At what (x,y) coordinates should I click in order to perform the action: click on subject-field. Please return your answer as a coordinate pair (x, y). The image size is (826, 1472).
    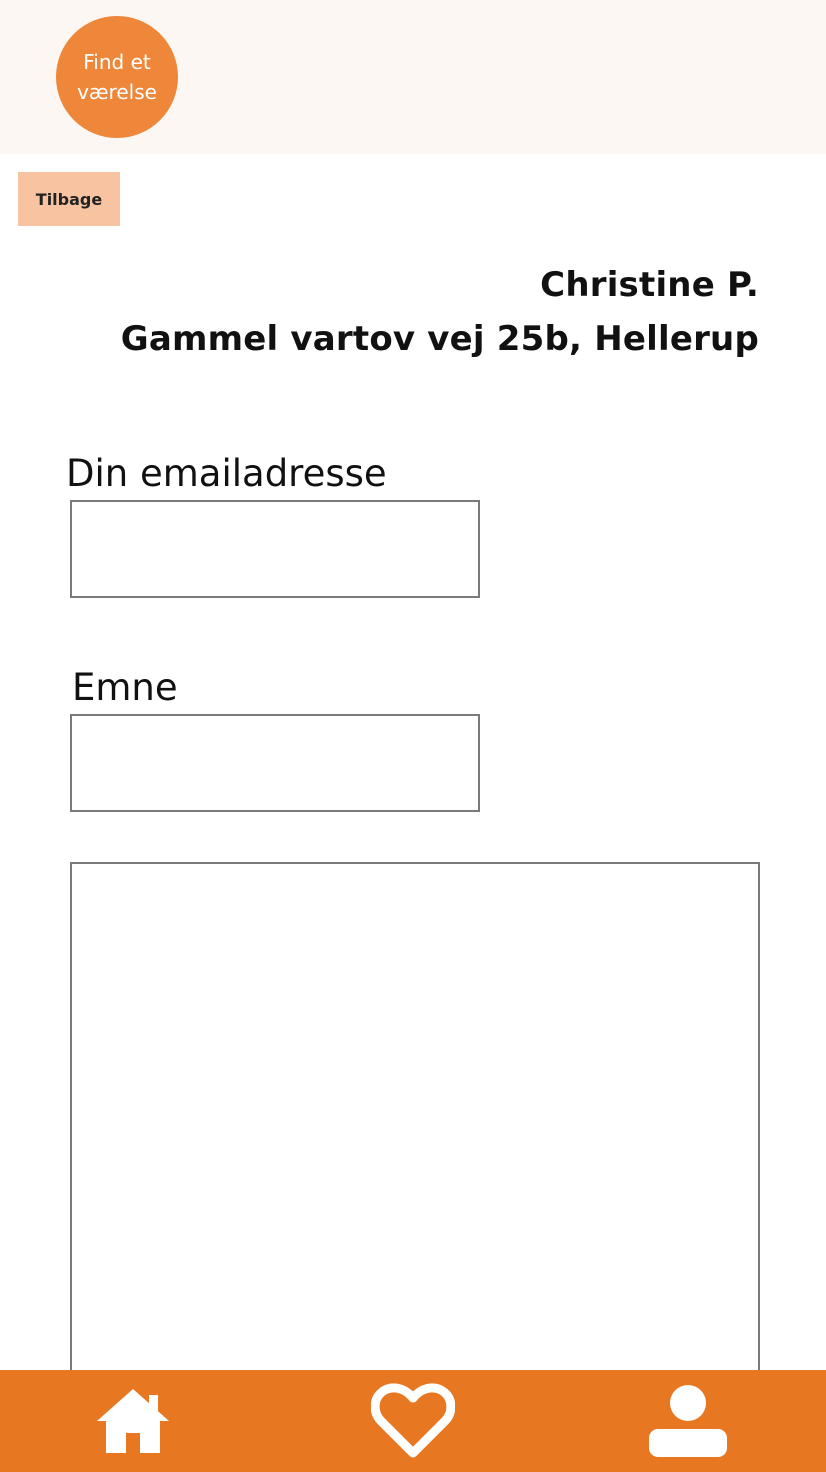
    Looking at the image, I should click on (275, 763).